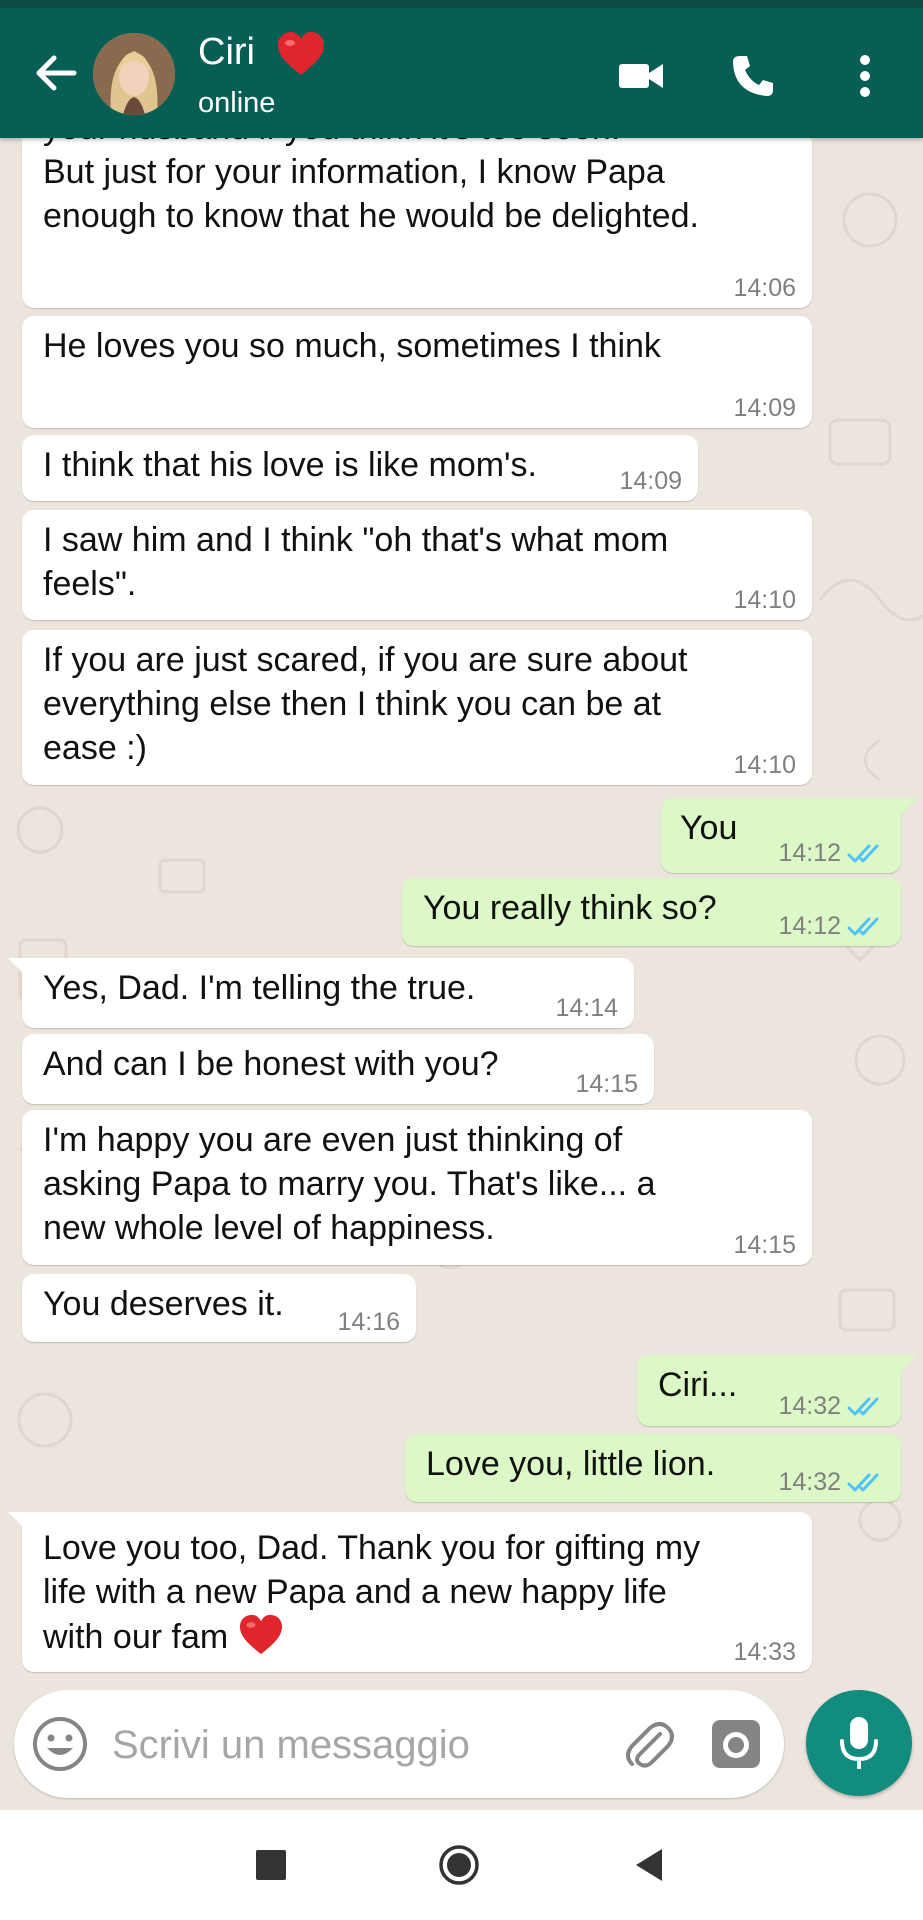 Image resolution: width=923 pixels, height=1920 pixels. Describe the element at coordinates (461, 4) in the screenshot. I see `status-bar` at that location.